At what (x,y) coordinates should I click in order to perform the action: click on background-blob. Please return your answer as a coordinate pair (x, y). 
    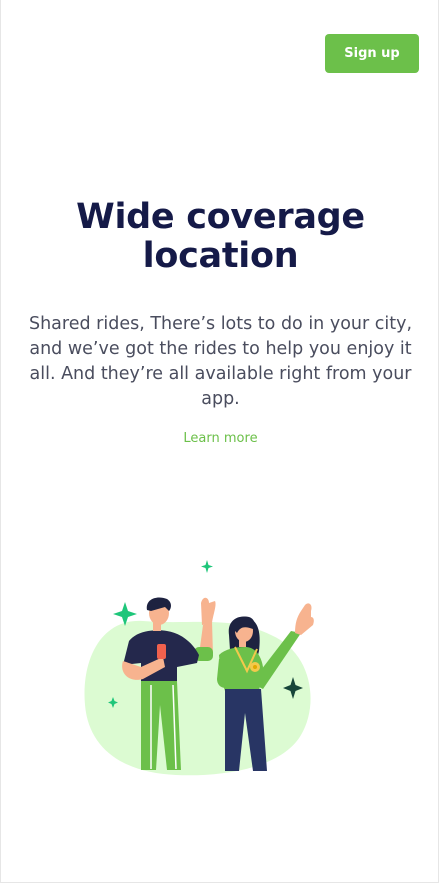
    Looking at the image, I should click on (197, 698).